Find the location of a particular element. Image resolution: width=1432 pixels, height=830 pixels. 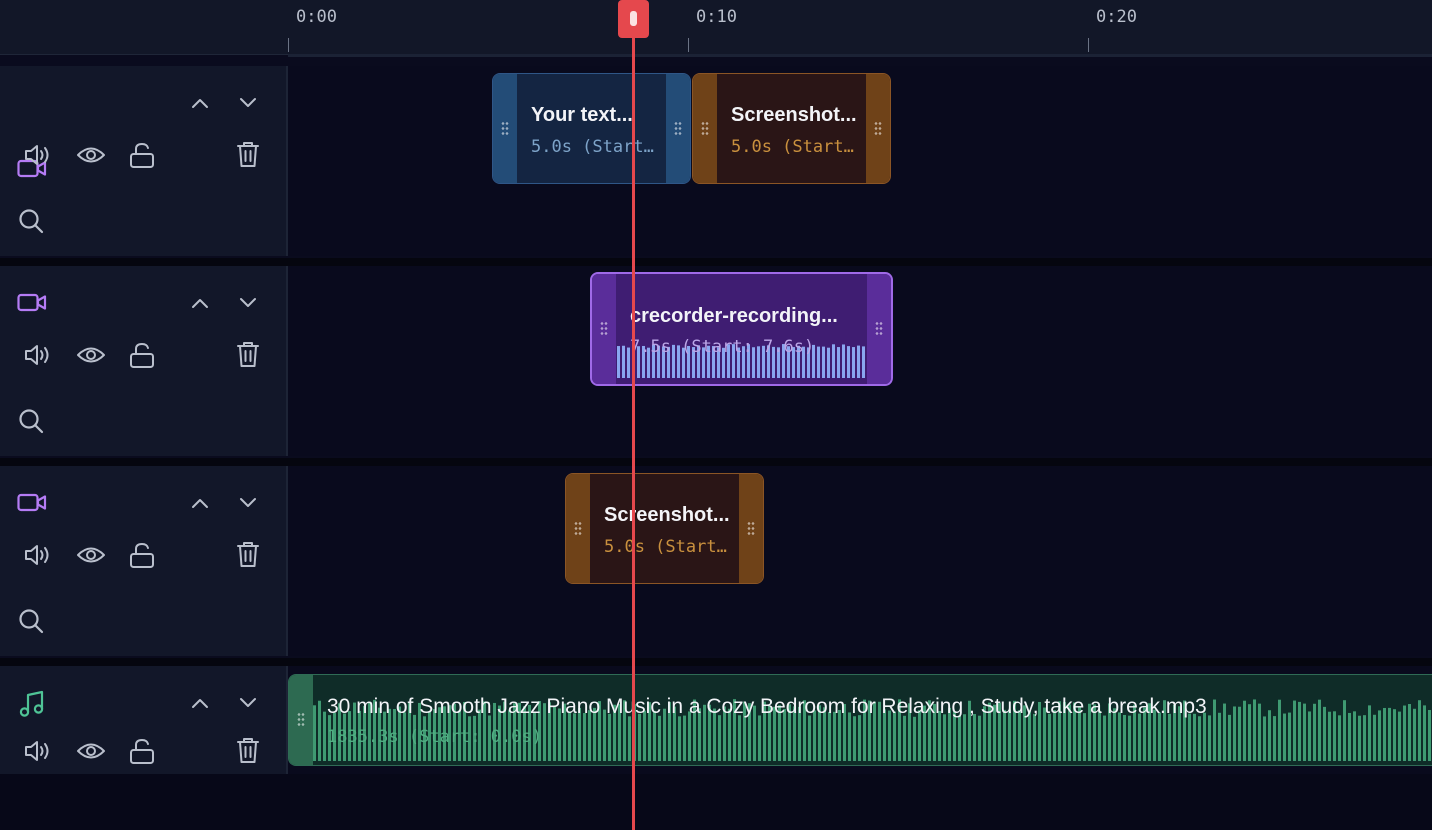

playhead-line is located at coordinates (633, 433).